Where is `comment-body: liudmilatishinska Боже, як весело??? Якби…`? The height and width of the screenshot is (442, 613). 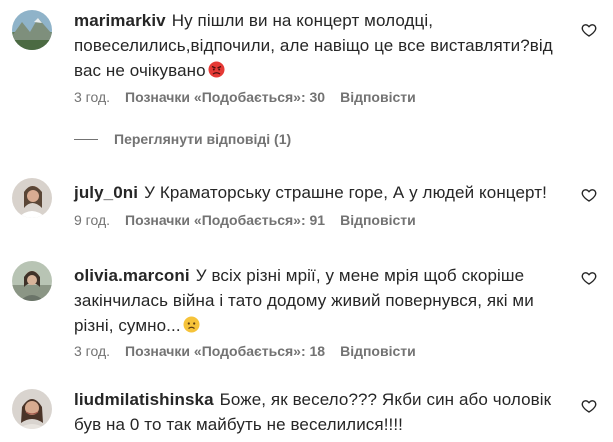 comment-body: liudmilatishinska Боже, як весело??? Якби… is located at coordinates (324, 412).